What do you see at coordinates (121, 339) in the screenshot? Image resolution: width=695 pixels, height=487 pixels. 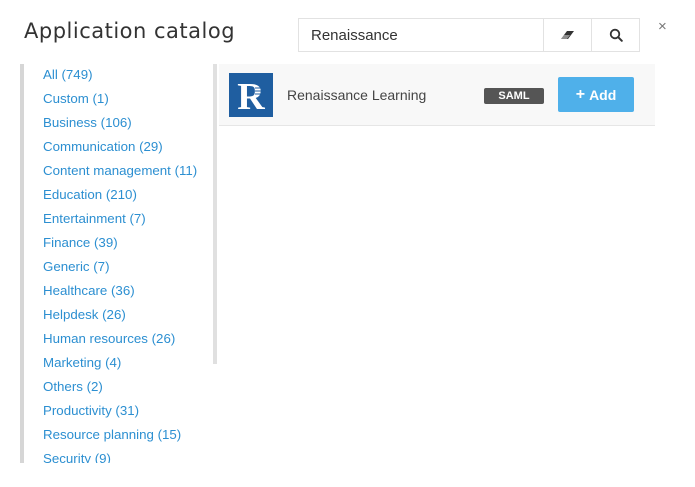 I see `category-human-resources: Human resources (26)` at bounding box center [121, 339].